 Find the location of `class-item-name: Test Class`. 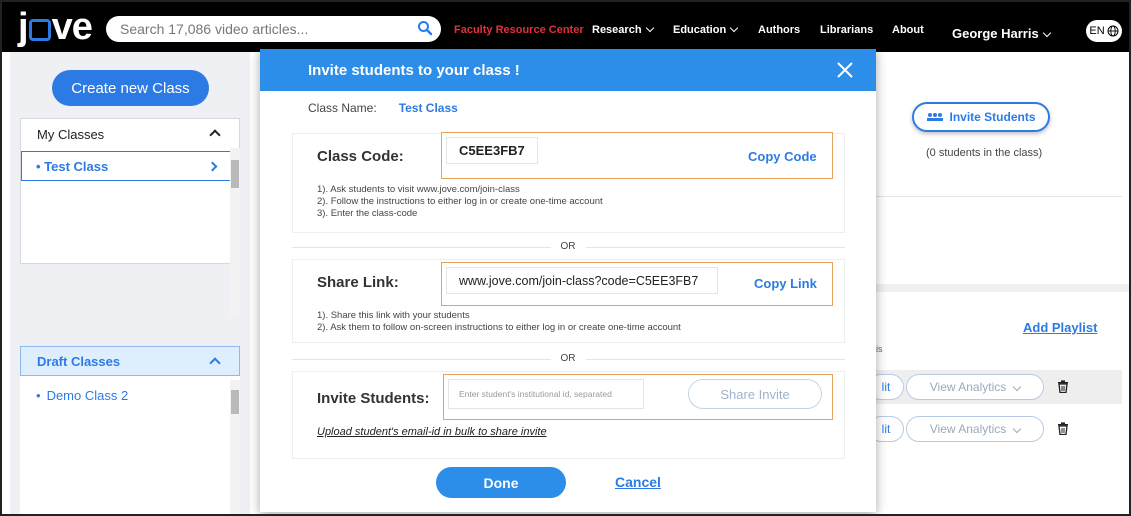

class-item-name: Test Class is located at coordinates (76, 166).